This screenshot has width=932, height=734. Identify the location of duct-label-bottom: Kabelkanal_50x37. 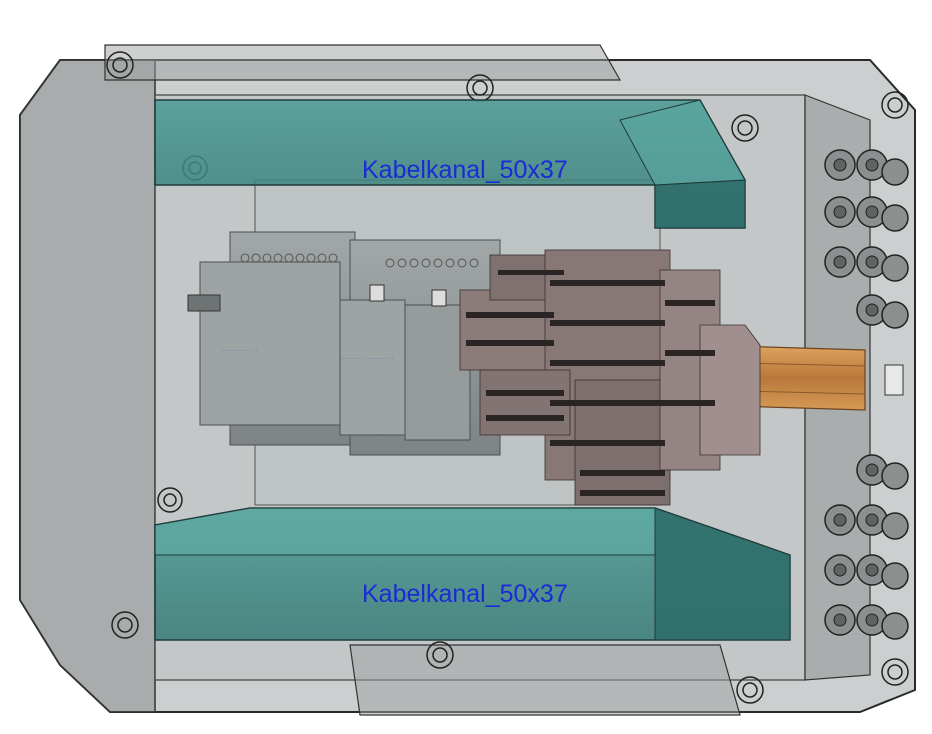
(465, 594).